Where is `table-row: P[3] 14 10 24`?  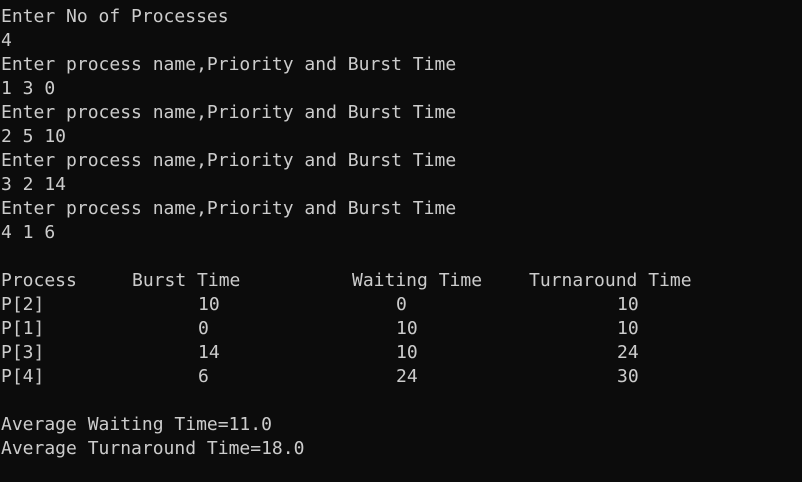 table-row: P[3] 14 10 24 is located at coordinates (401, 353).